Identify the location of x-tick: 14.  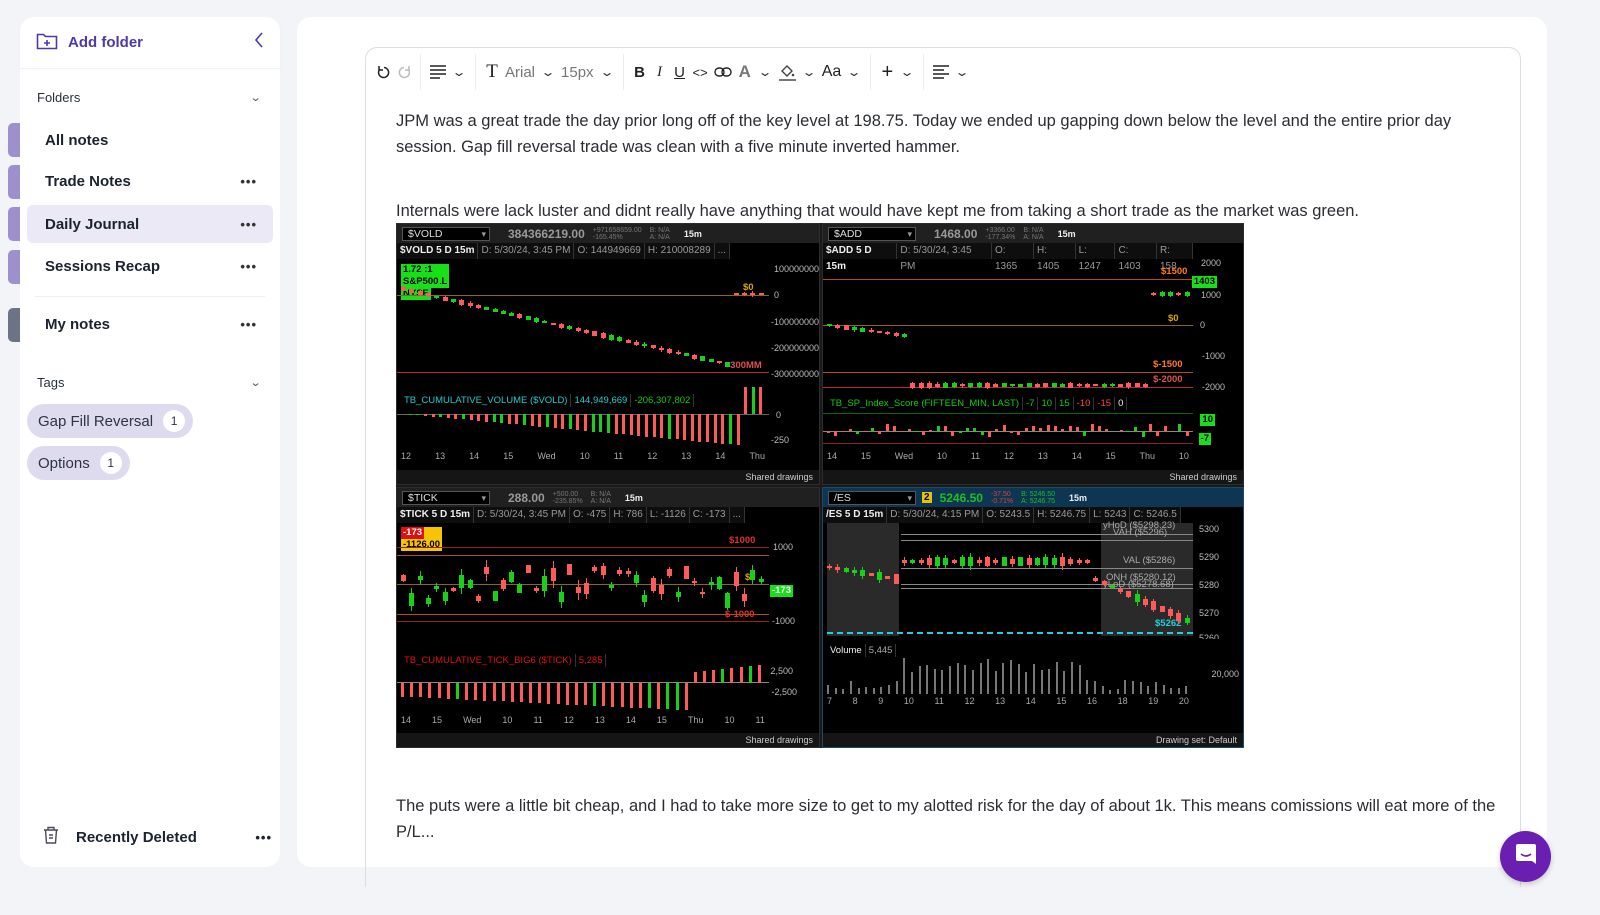
(1076, 456).